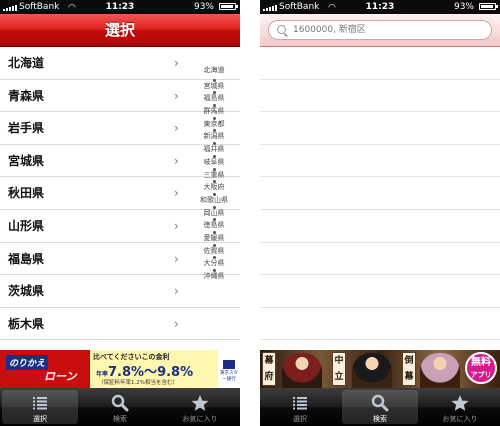  I want to click on game-ad-tag-tobaku: 倒幕, so click(409, 369).